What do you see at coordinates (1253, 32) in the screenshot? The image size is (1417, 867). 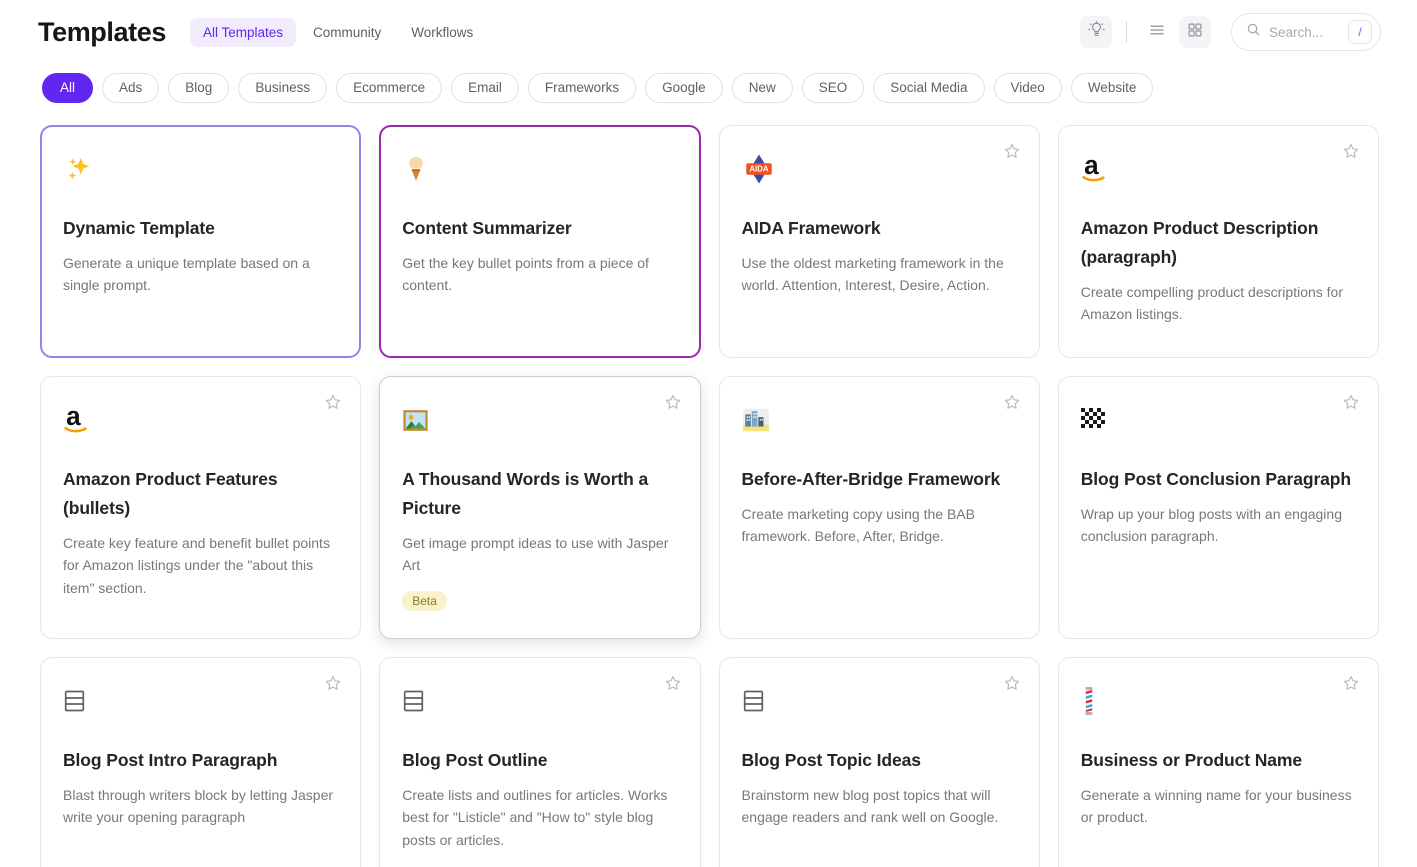 I see `search-icon` at bounding box center [1253, 32].